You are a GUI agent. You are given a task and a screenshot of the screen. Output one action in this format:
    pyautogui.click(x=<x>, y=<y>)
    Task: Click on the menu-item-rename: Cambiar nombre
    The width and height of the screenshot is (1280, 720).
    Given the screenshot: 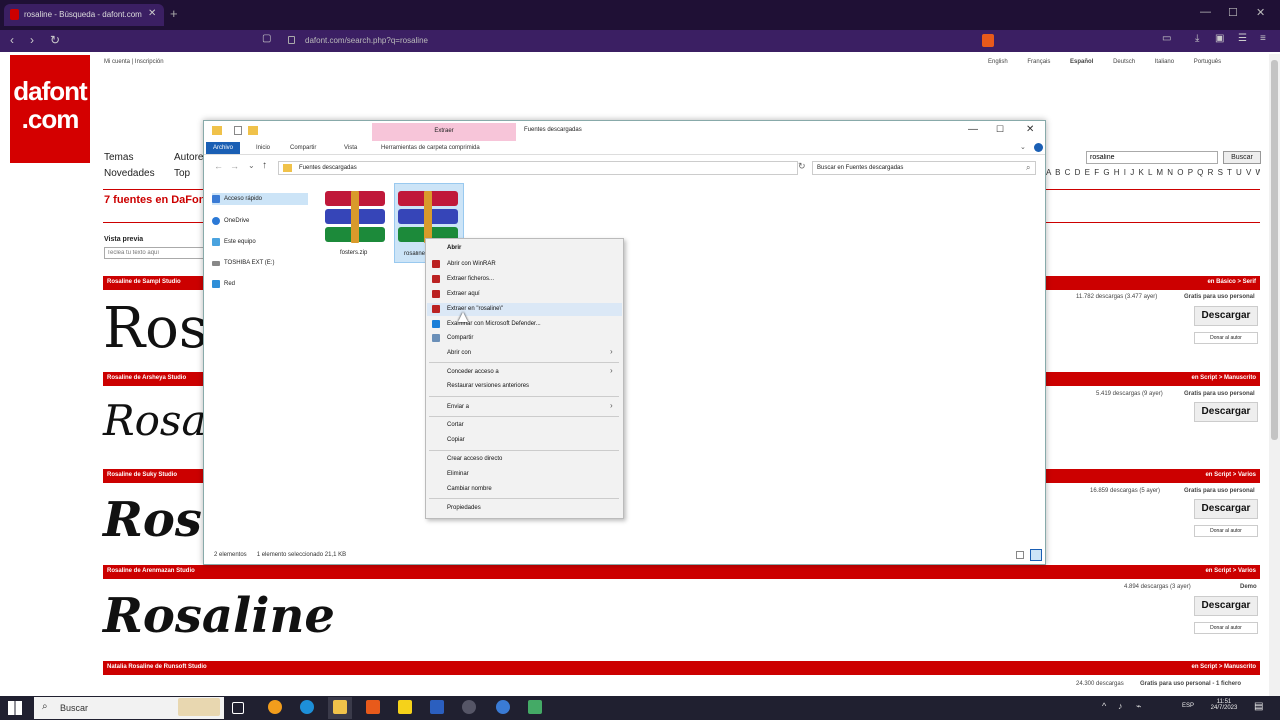 What is the action you would take?
    pyautogui.click(x=469, y=489)
    